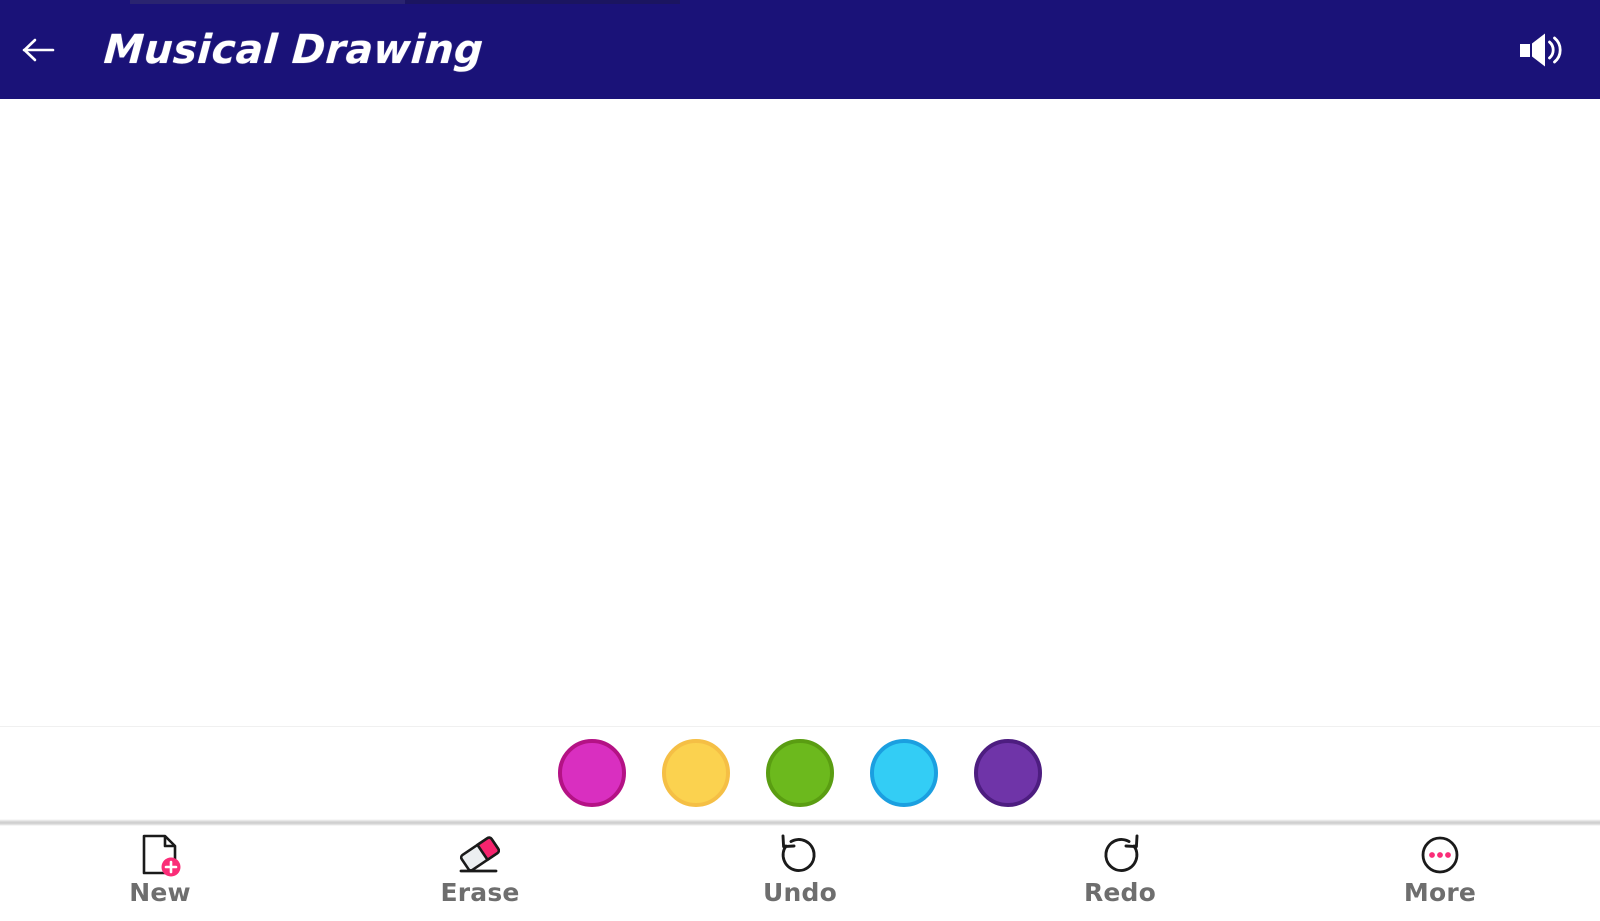 This screenshot has width=1600, height=921. I want to click on color-swatch-cyan, so click(904, 773).